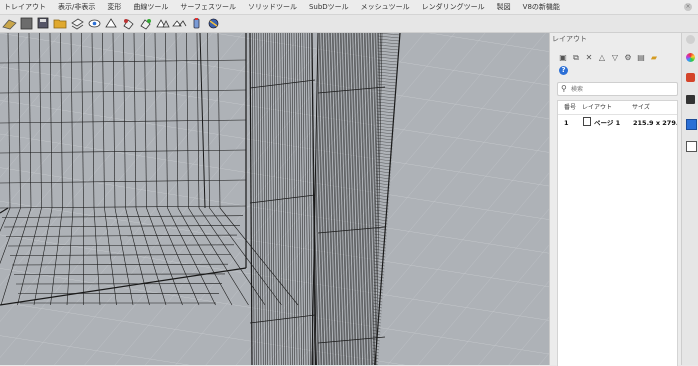 The image size is (698, 366). Describe the element at coordinates (196, 23) in the screenshot. I see `paint-icon` at that location.